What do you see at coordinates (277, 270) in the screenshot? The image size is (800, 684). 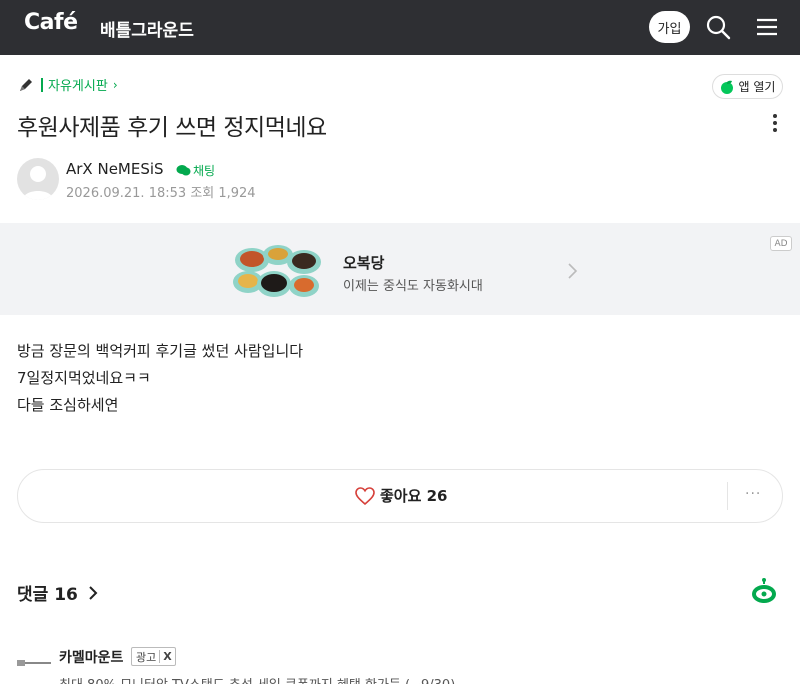 I see `ad-food-image` at bounding box center [277, 270].